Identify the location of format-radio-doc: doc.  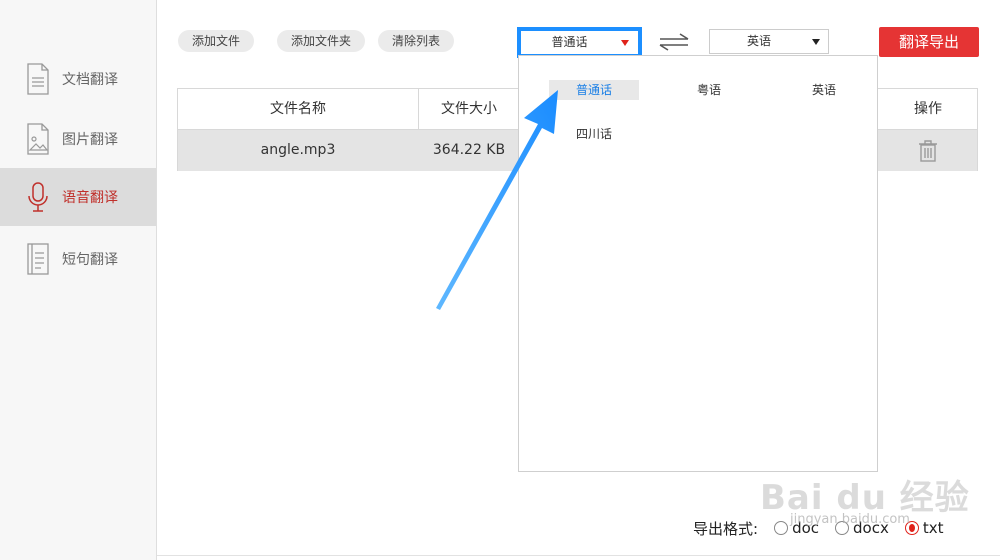
(796, 528).